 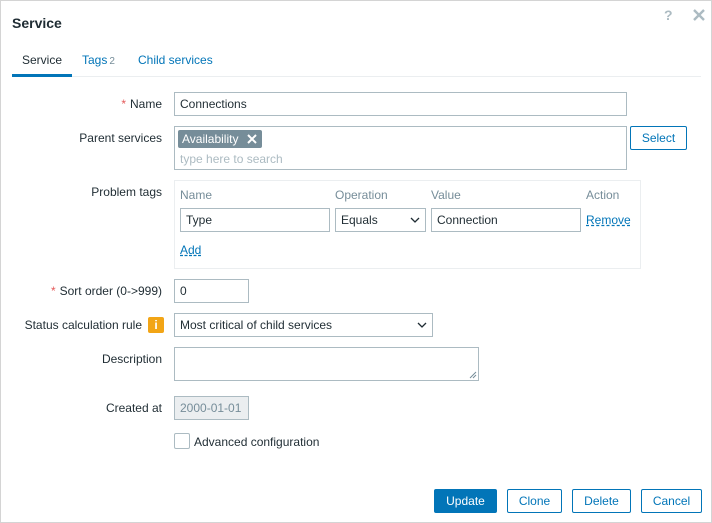 What do you see at coordinates (326, 364) in the screenshot?
I see `description-textarea` at bounding box center [326, 364].